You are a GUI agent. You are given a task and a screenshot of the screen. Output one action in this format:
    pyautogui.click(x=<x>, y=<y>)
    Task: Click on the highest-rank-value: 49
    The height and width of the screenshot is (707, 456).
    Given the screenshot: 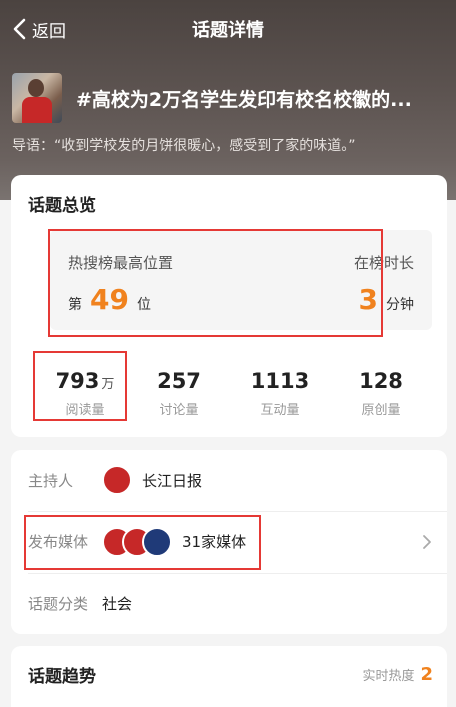 What is the action you would take?
    pyautogui.click(x=109, y=299)
    